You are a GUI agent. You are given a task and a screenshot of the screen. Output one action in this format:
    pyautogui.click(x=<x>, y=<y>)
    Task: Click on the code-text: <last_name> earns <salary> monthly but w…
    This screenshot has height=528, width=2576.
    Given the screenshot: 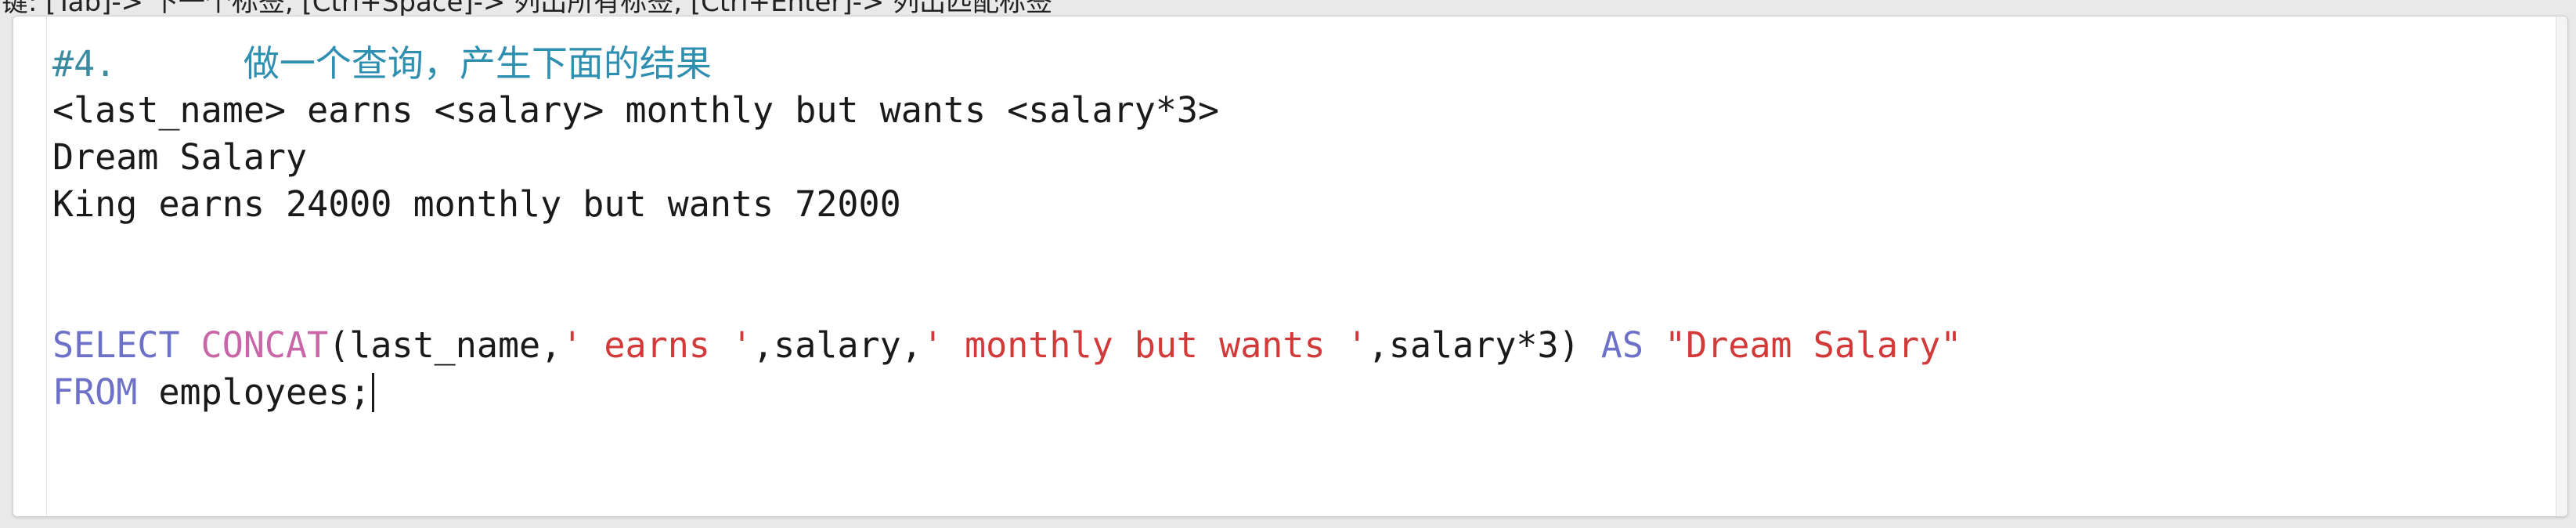 What is the action you would take?
    pyautogui.click(x=636, y=110)
    